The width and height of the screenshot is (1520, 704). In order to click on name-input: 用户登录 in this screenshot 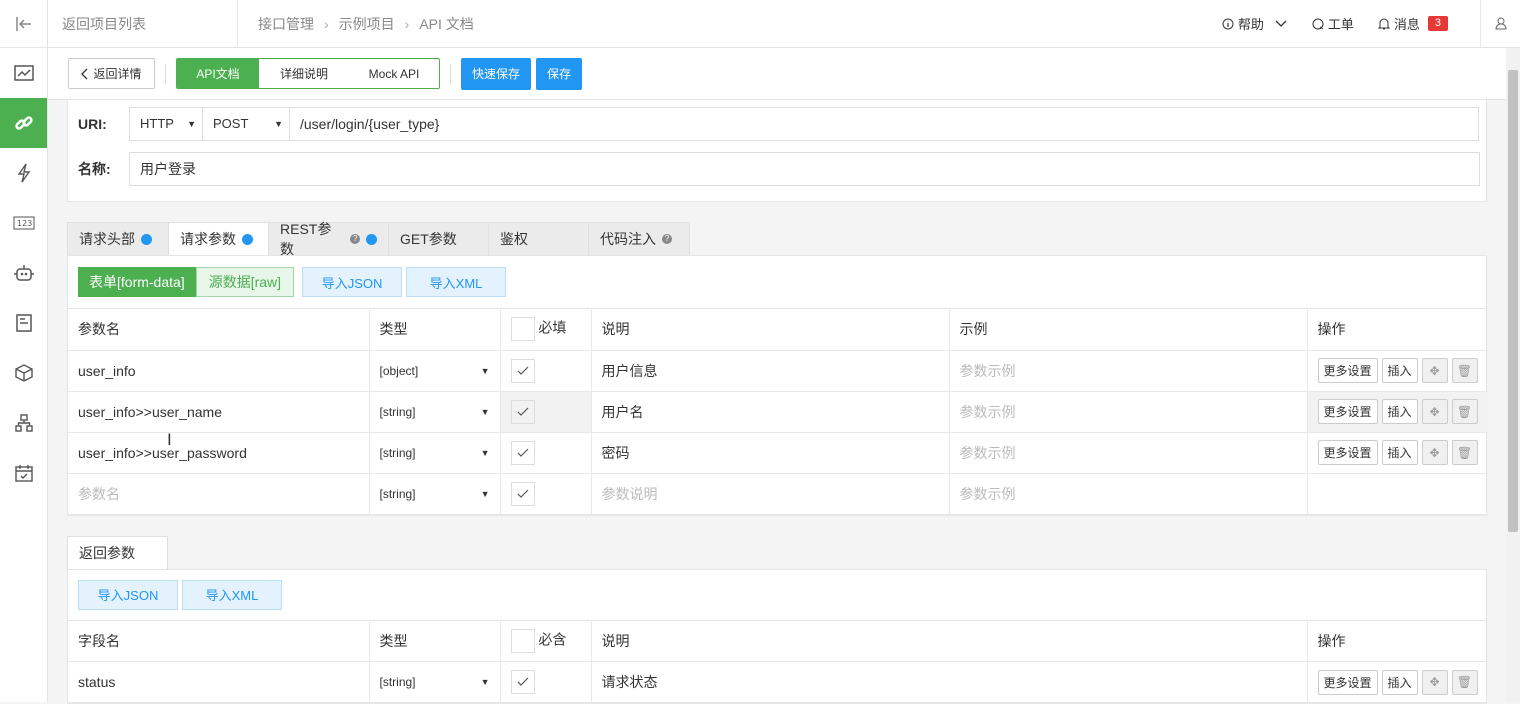, I will do `click(804, 169)`.